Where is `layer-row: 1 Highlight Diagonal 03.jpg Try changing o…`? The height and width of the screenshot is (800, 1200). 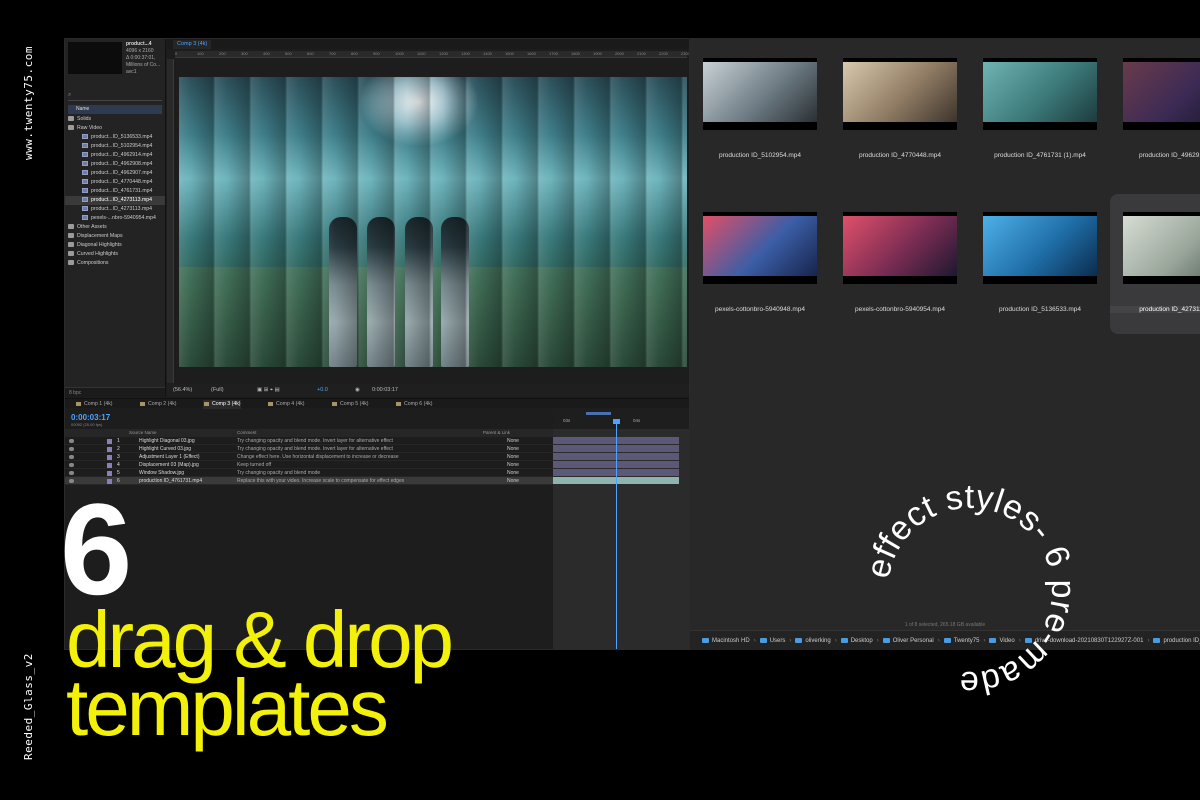
layer-row: 1 Highlight Diagonal 03.jpg Try changing o… is located at coordinates (309, 441).